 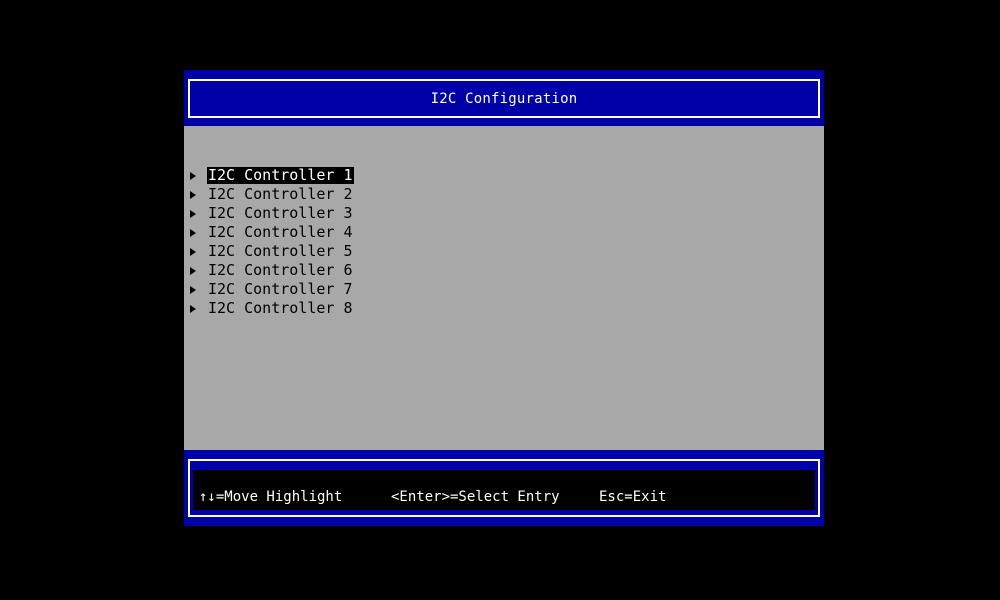 What do you see at coordinates (280, 308) in the screenshot?
I see `menu-item-label: I2C Controller 8` at bounding box center [280, 308].